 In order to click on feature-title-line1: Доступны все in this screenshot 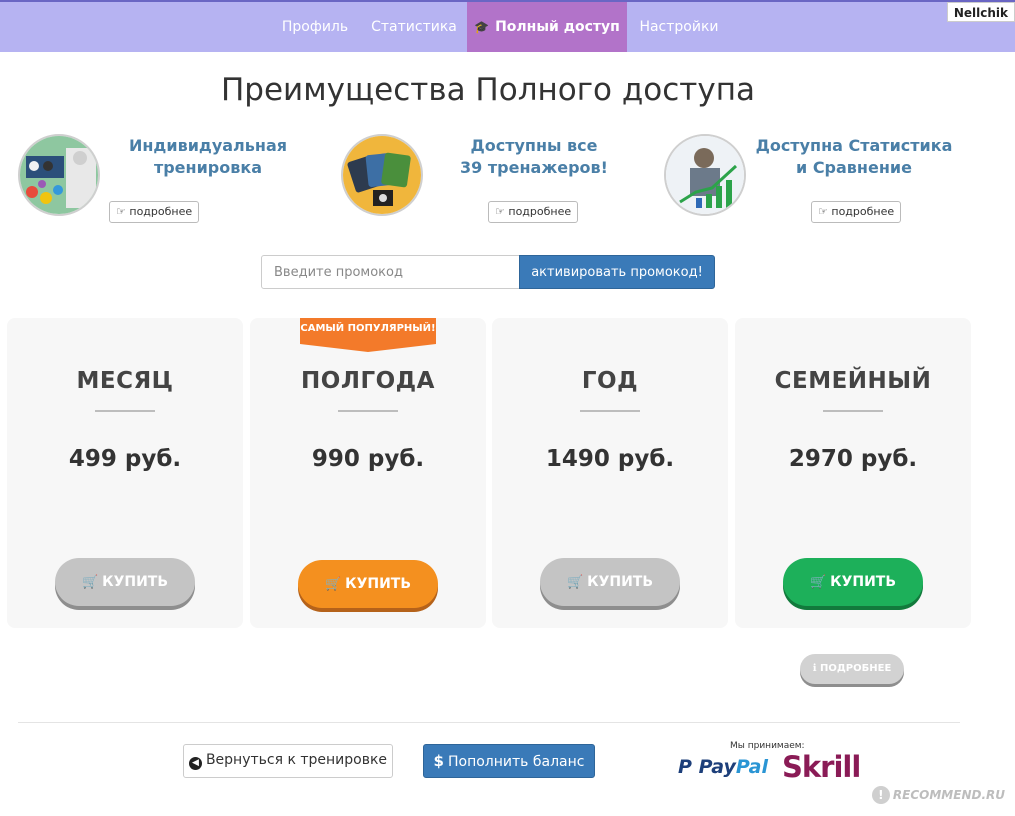, I will do `click(534, 145)`.